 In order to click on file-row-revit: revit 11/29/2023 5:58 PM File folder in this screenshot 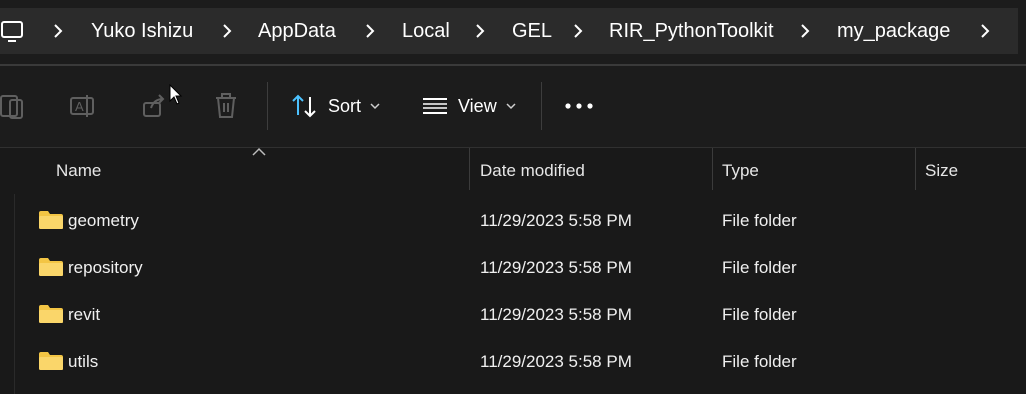, I will do `click(513, 315)`.